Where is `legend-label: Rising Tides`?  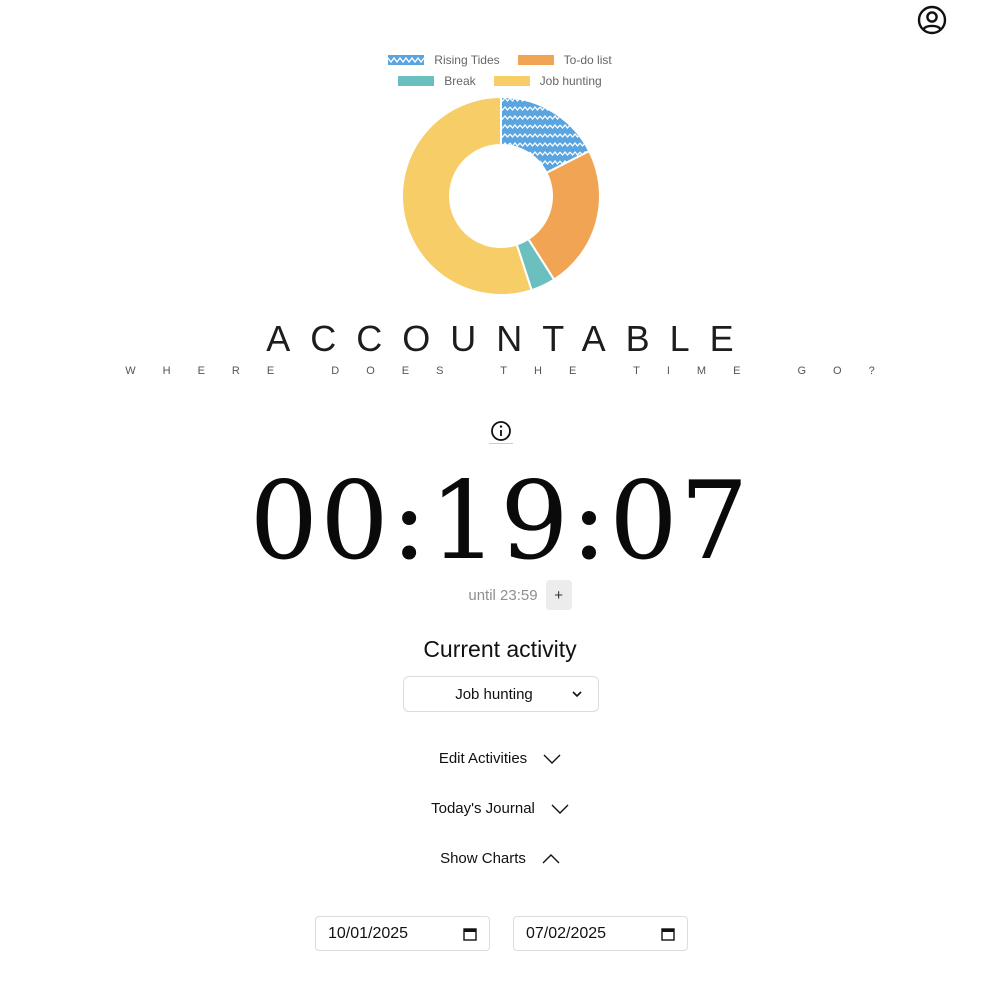
legend-label: Rising Tides is located at coordinates (467, 60).